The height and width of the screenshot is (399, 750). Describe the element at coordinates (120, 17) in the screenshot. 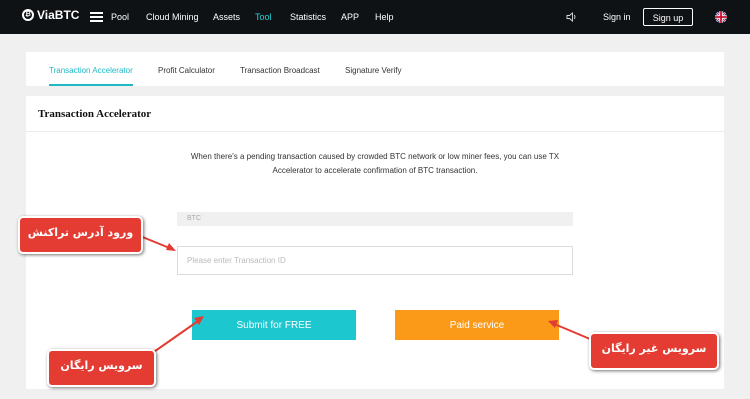

I see `nav-link-pool: Pool` at that location.